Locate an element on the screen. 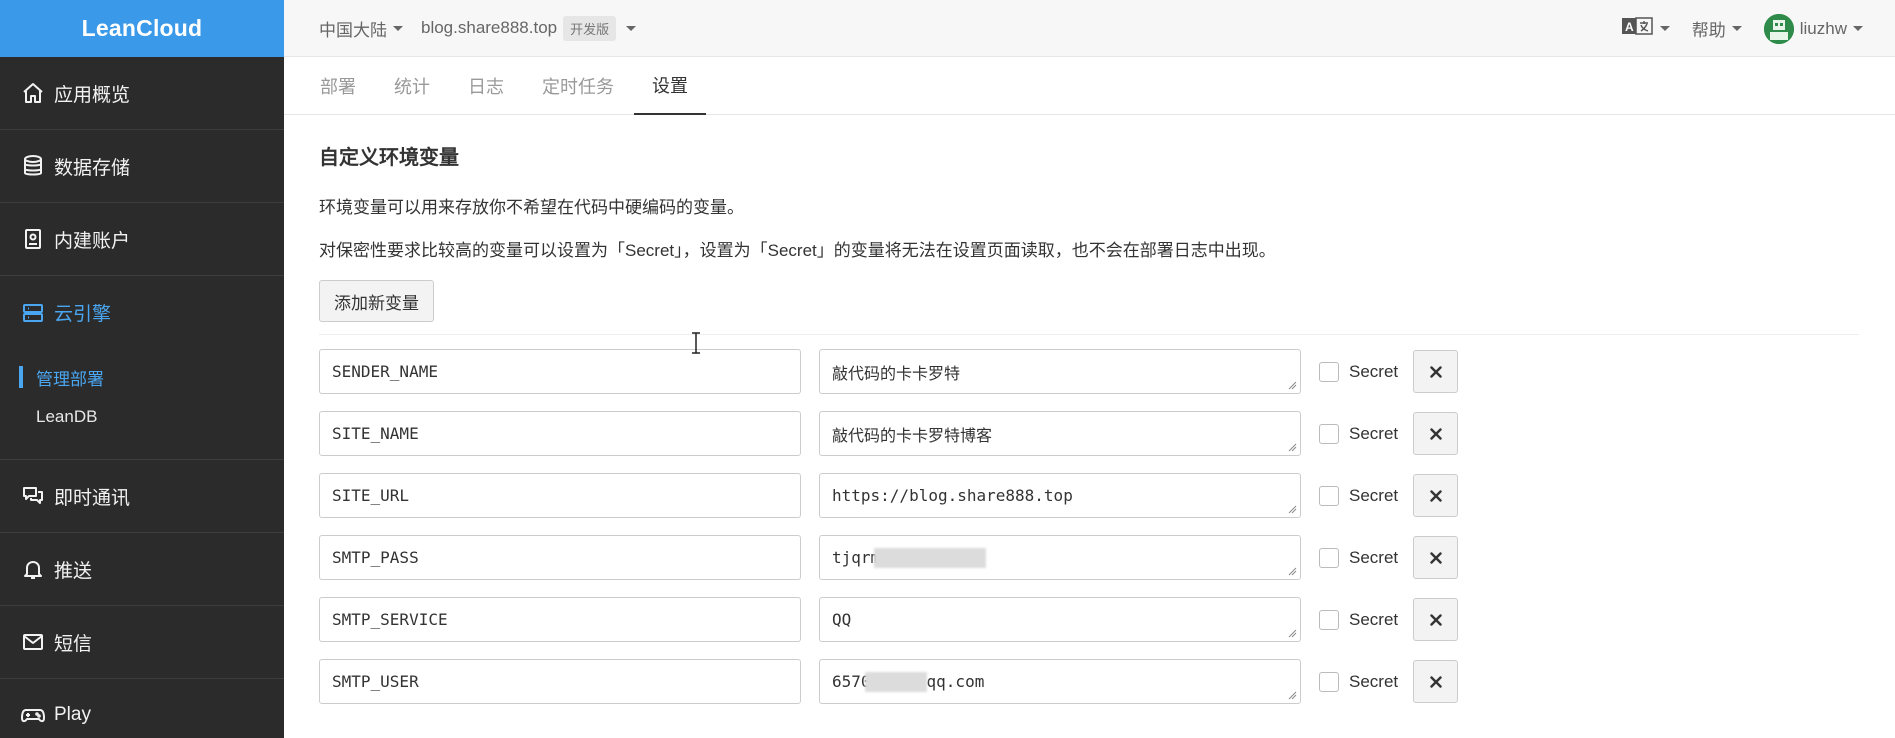 Image resolution: width=1895 pixels, height=738 pixels. env-var-value: https://blog.share888.top is located at coordinates (952, 495).